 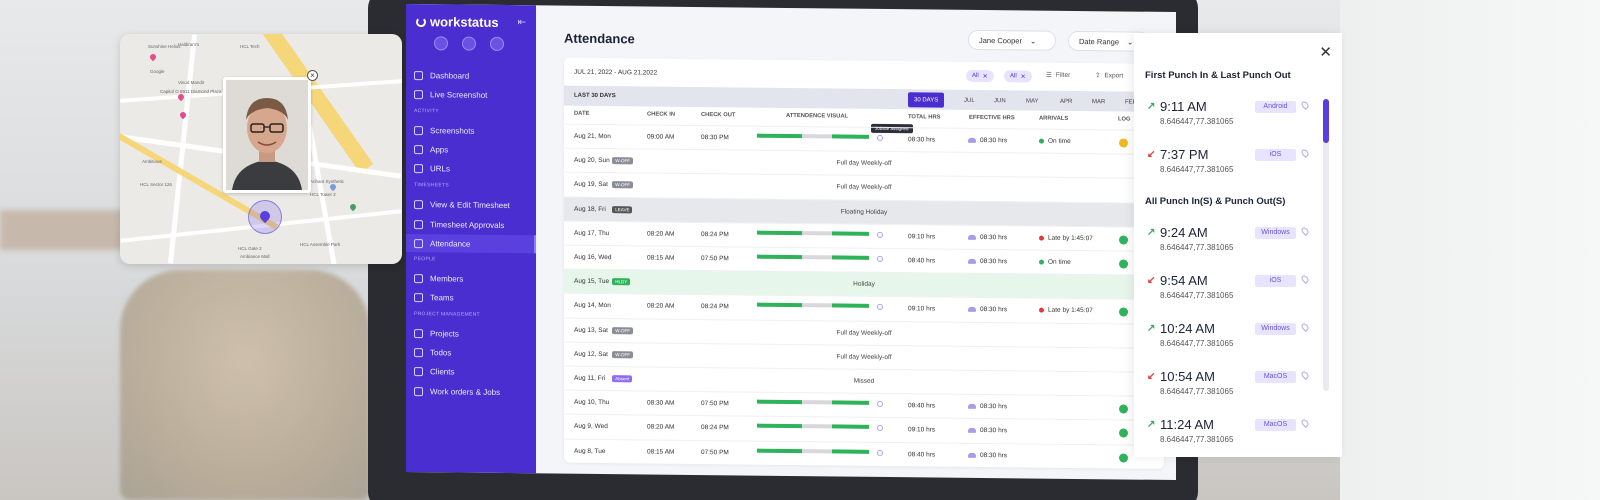 What do you see at coordinates (418, 391) in the screenshot?
I see `work-orders-jobs-icon` at bounding box center [418, 391].